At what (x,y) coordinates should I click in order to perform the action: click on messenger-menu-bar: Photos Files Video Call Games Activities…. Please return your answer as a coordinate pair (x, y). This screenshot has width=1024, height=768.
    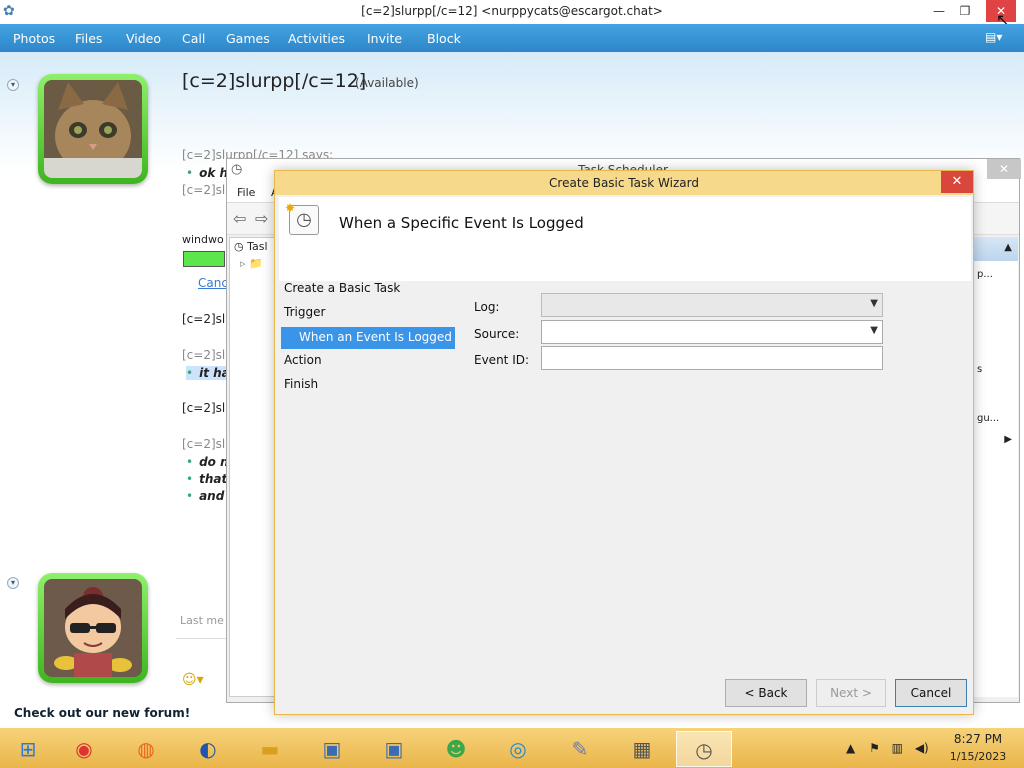
    Looking at the image, I should click on (512, 38).